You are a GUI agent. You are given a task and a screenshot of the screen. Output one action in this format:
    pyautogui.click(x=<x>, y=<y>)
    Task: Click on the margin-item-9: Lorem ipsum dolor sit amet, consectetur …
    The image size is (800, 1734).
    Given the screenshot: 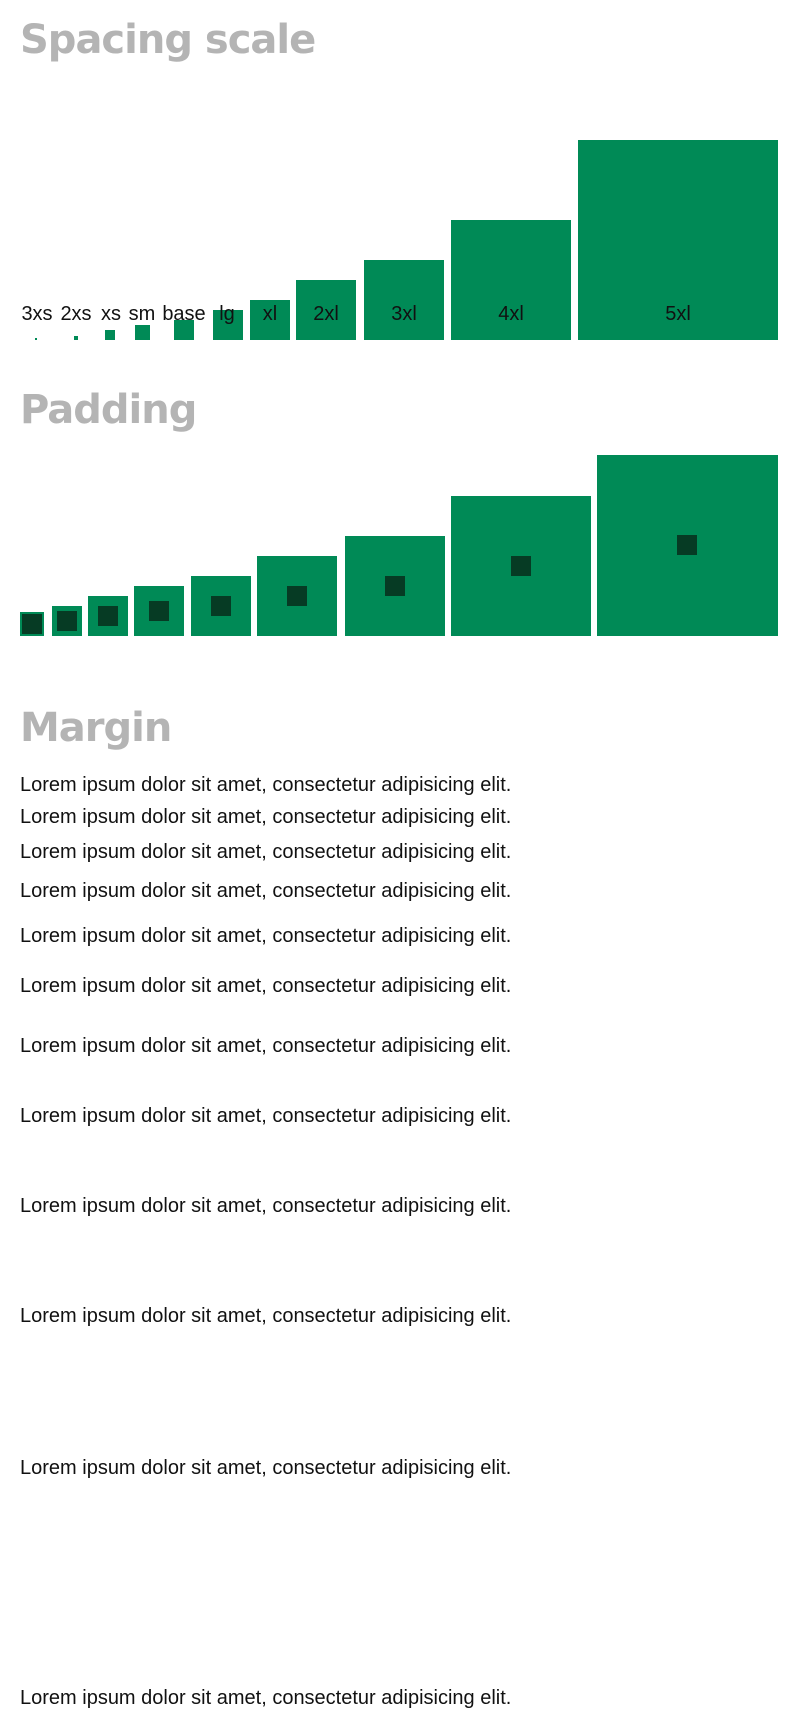 What is the action you would take?
    pyautogui.click(x=266, y=1206)
    